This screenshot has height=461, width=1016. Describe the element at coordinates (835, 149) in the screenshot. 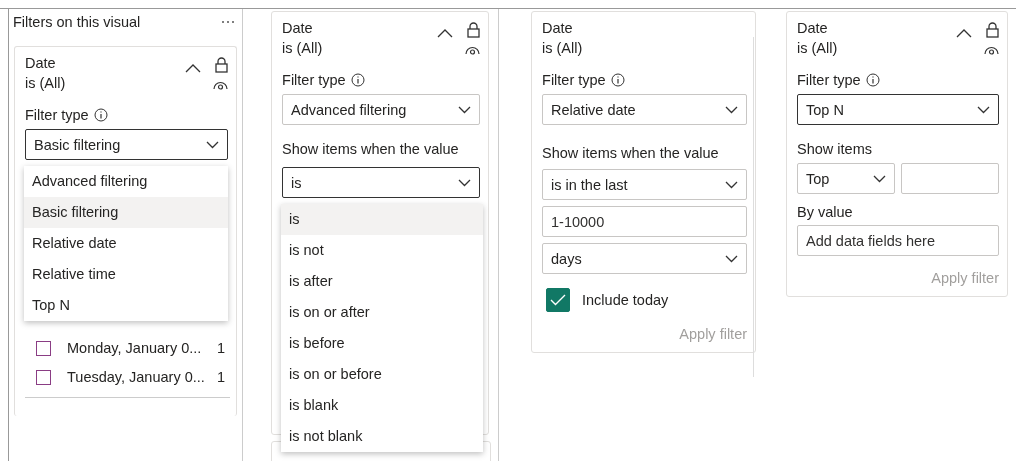

I see `field-label: Show items` at that location.